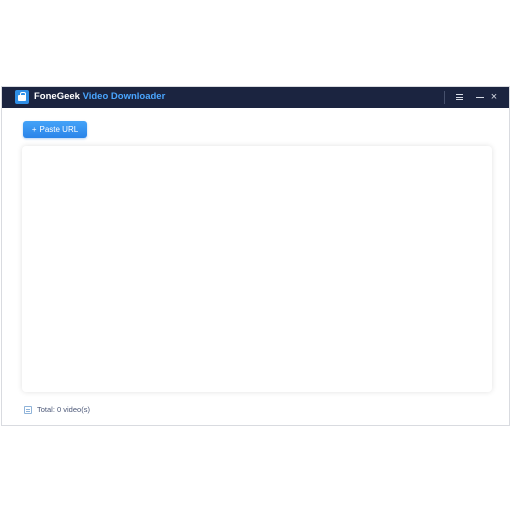  Describe the element at coordinates (444, 97) in the screenshot. I see `titlebar-divider` at that location.